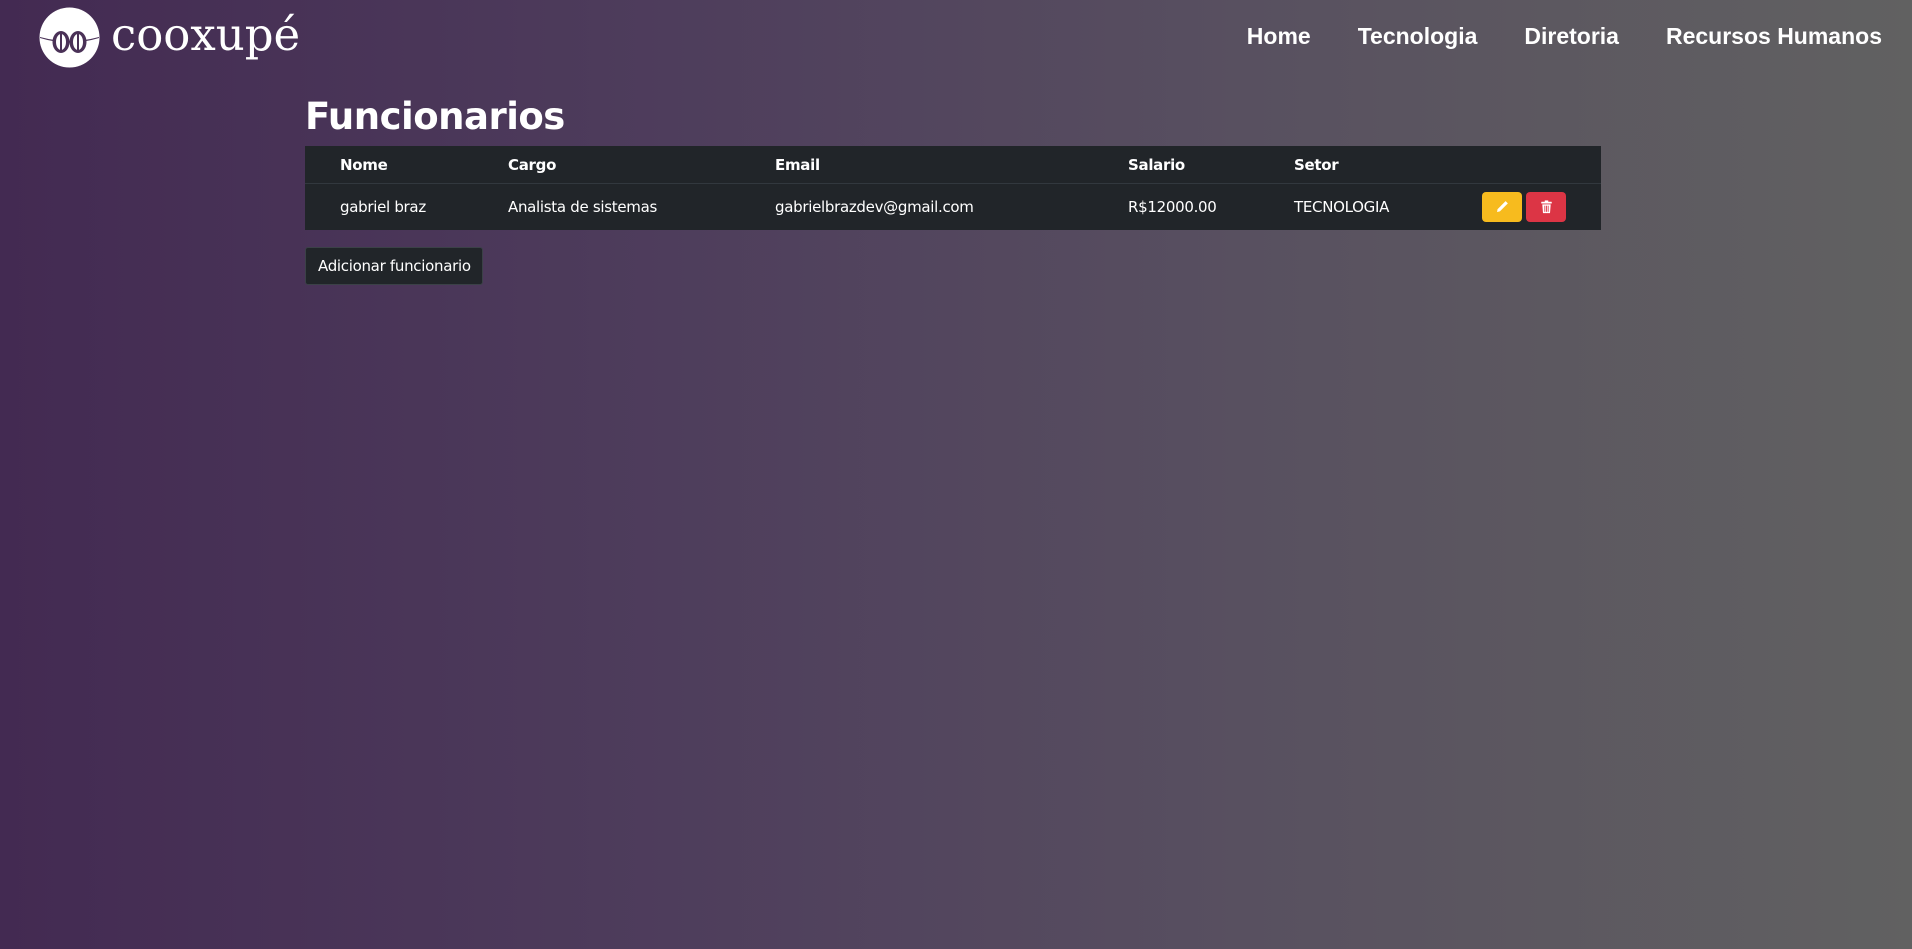 The height and width of the screenshot is (949, 1912). What do you see at coordinates (1541, 165) in the screenshot?
I see `column-header-actions` at bounding box center [1541, 165].